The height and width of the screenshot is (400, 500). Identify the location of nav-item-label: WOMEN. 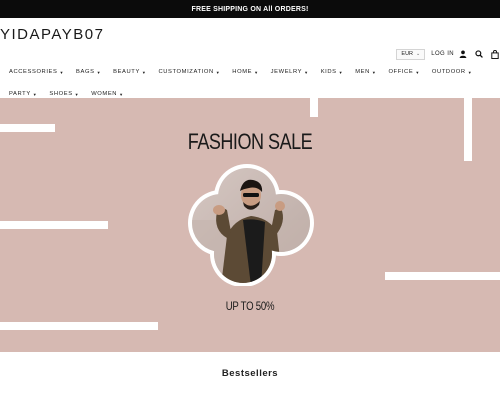
(104, 94).